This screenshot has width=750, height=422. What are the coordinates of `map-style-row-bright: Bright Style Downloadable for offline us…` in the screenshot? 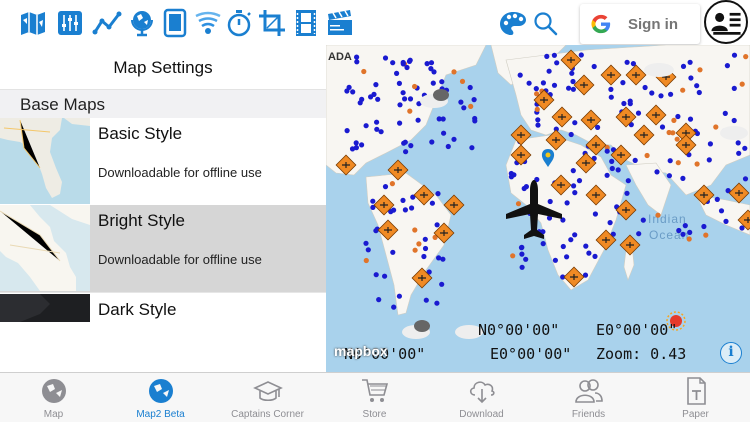 It's located at (163, 249).